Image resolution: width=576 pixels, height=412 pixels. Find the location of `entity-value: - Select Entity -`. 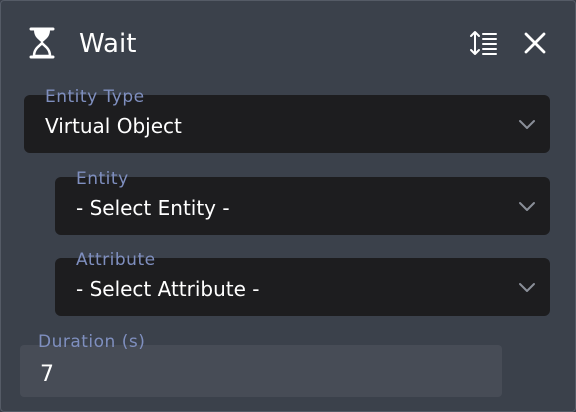

entity-value: - Select Entity - is located at coordinates (153, 208).